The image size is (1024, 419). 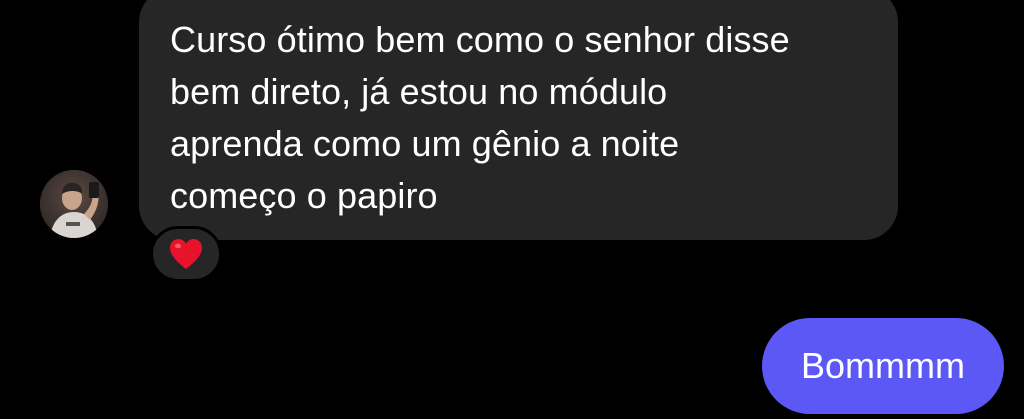 I want to click on heart-reaction, so click(x=186, y=254).